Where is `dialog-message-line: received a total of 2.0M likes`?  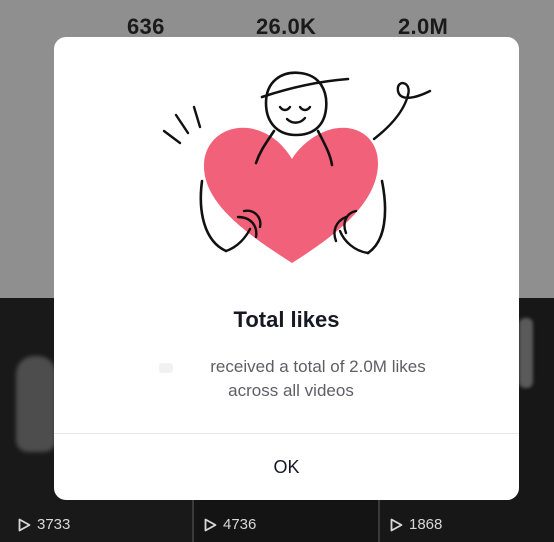
dialog-message-line: received a total of 2.0M likes is located at coordinates (318, 366).